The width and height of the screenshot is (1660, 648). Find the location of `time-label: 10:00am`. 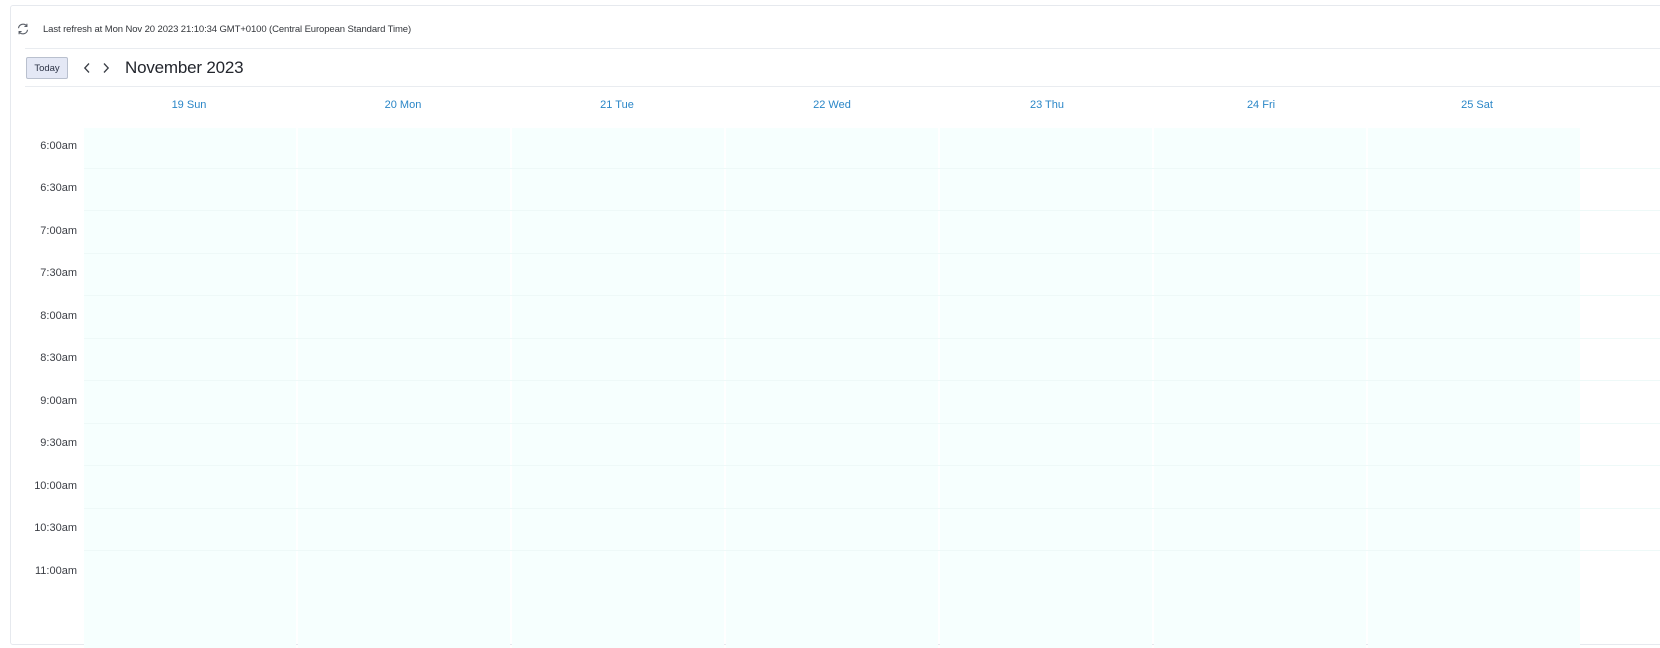

time-label: 10:00am is located at coordinates (55, 486).